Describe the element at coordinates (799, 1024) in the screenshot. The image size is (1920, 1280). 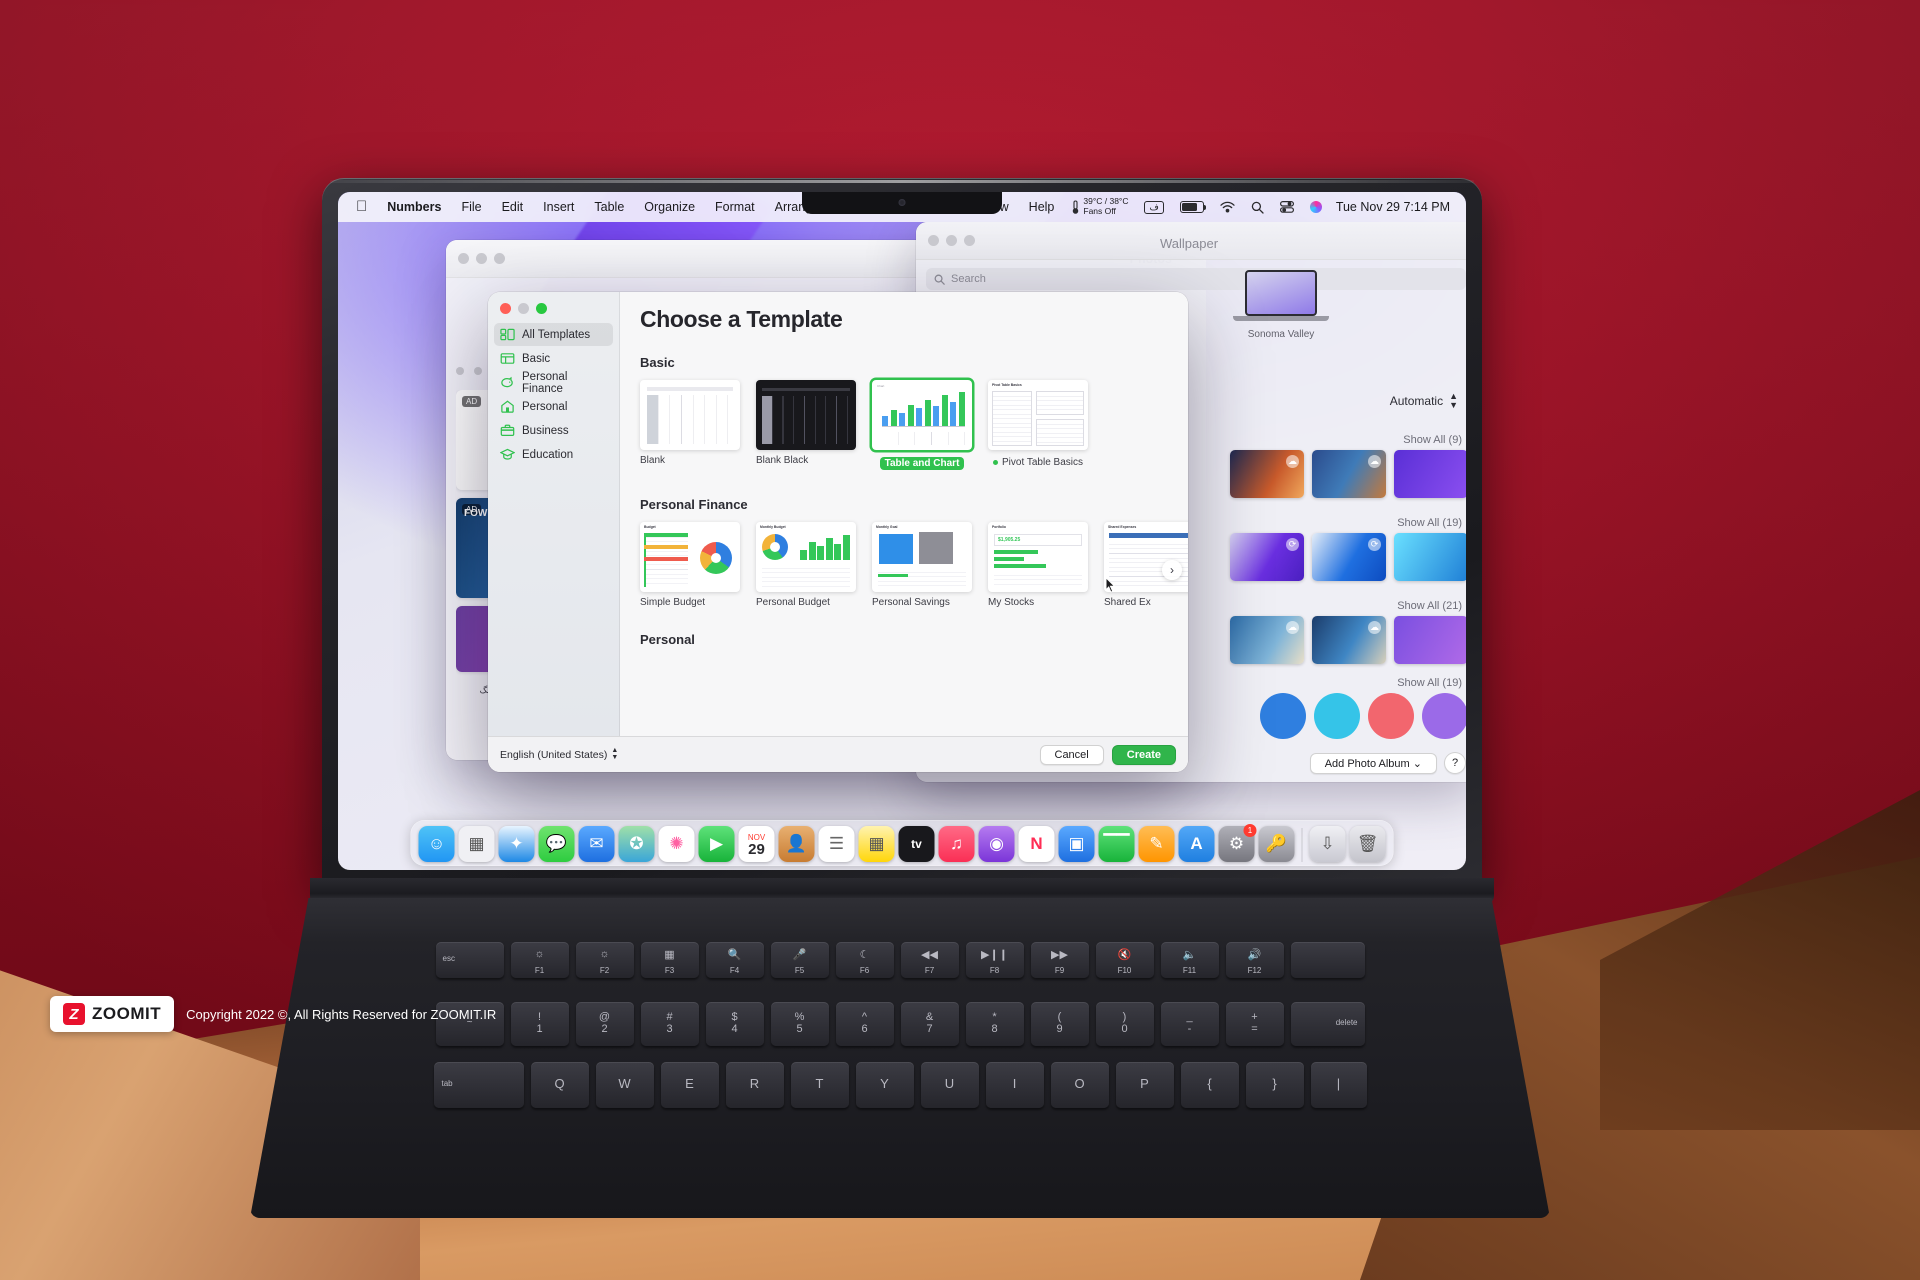
I see `key-5: % 5` at that location.